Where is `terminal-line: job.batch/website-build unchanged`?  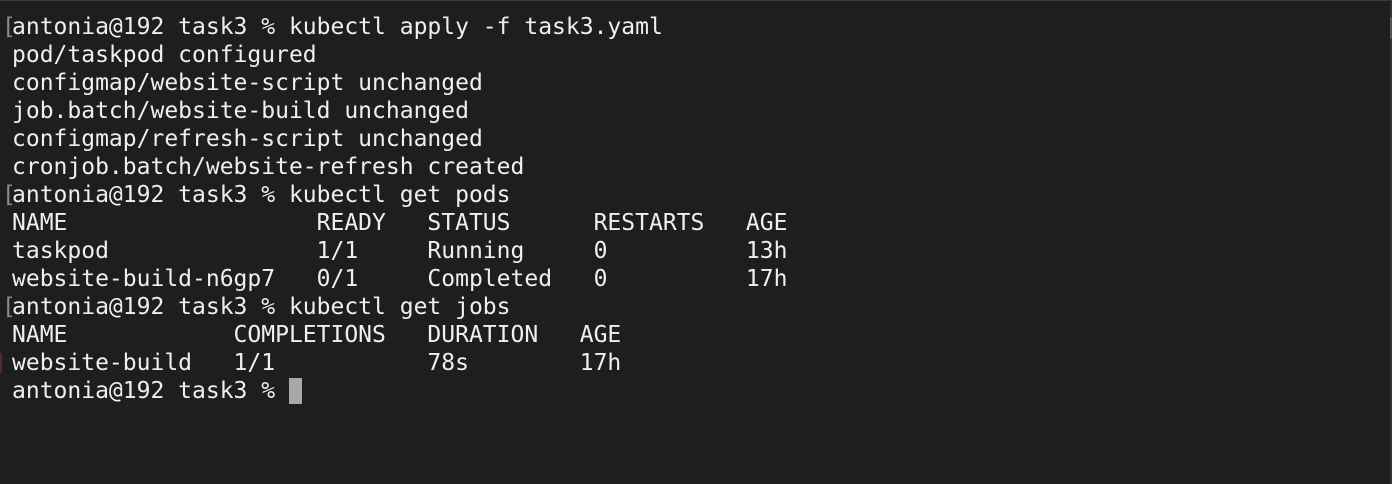 terminal-line: job.batch/website-build unchanged is located at coordinates (399, 111).